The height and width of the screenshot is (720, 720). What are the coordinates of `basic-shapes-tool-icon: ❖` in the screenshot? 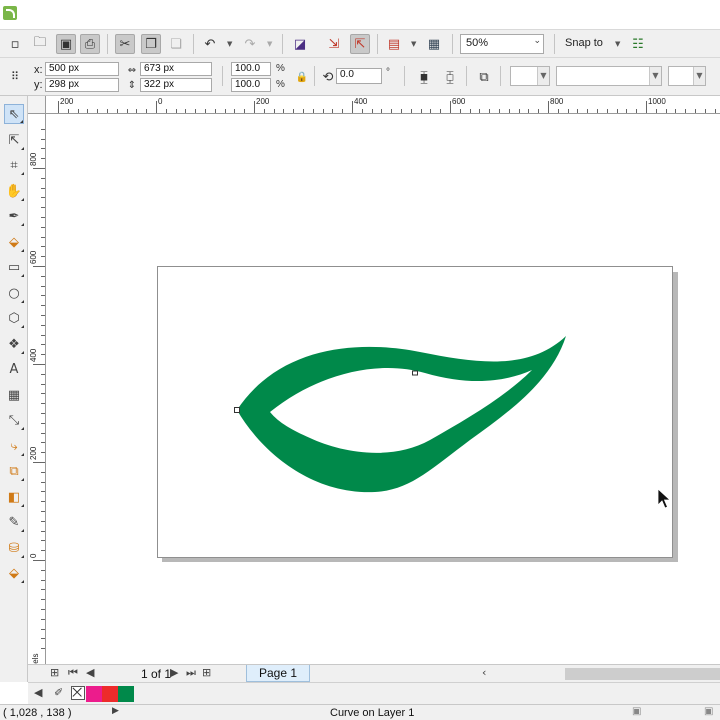 It's located at (14, 344).